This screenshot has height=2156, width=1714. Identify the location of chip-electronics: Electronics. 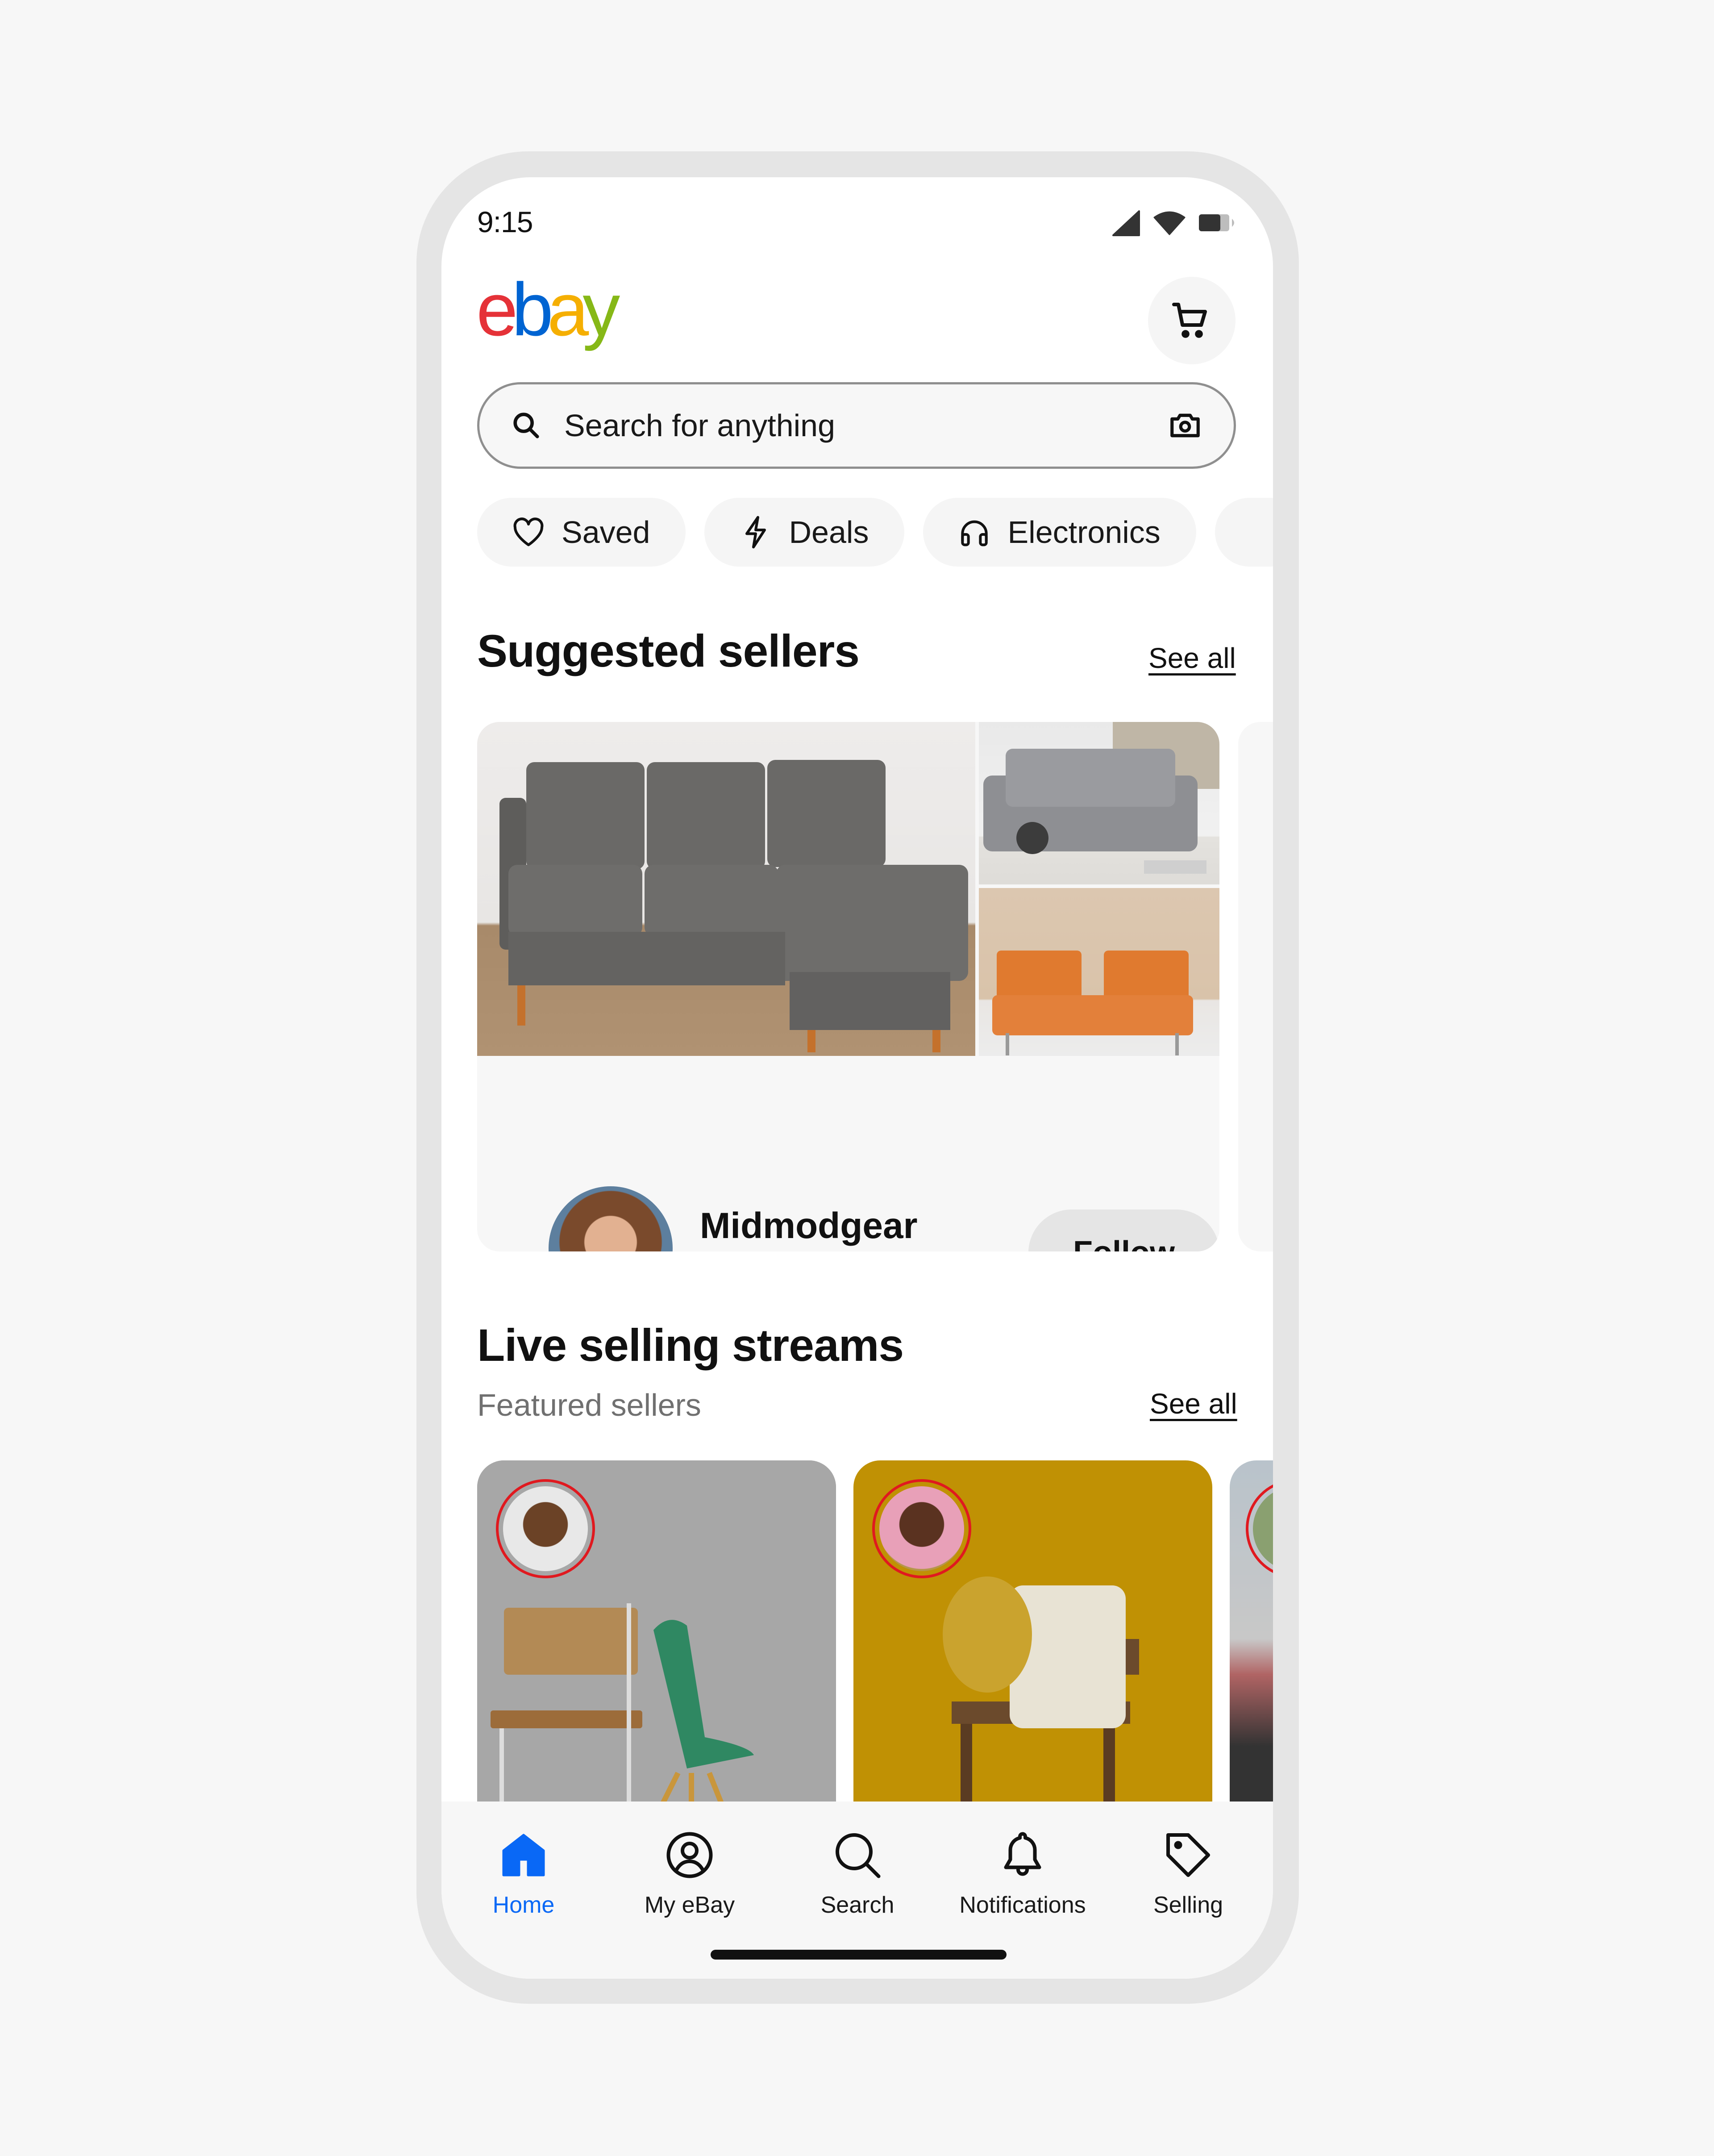
(1059, 532).